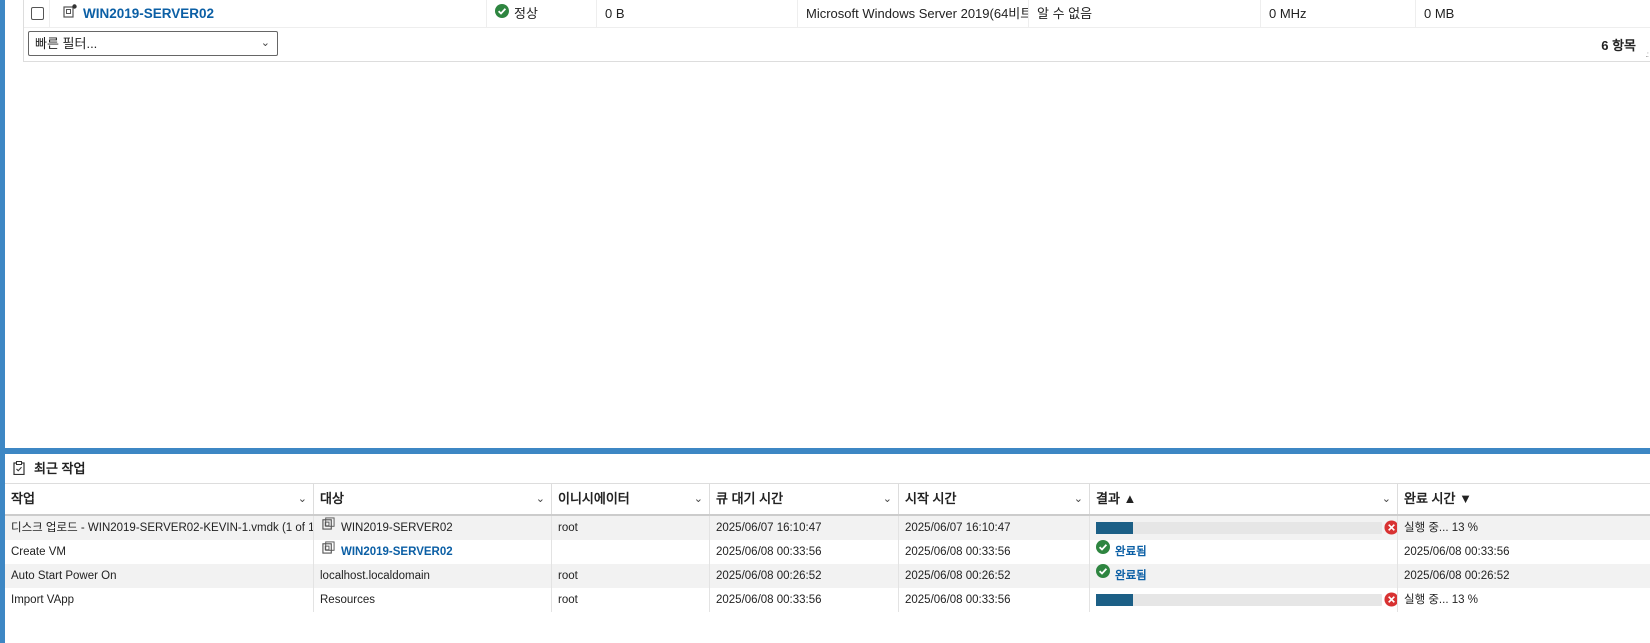  I want to click on clipboard-icon, so click(19, 470).